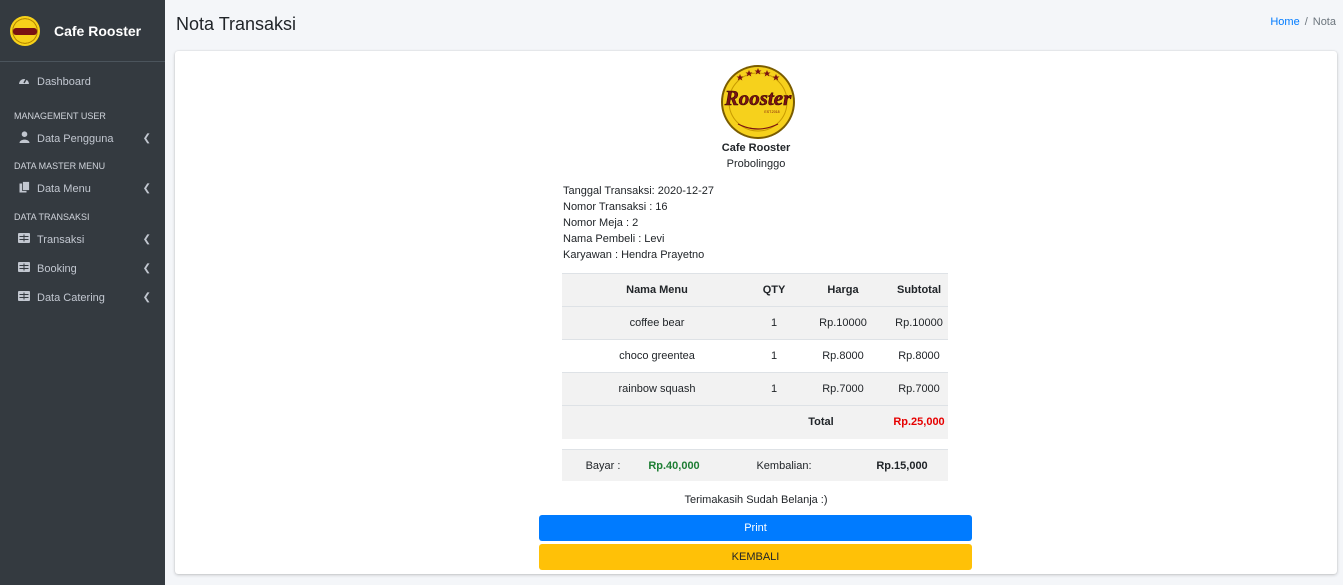  What do you see at coordinates (755, 528) in the screenshot?
I see `print-button: Print` at bounding box center [755, 528].